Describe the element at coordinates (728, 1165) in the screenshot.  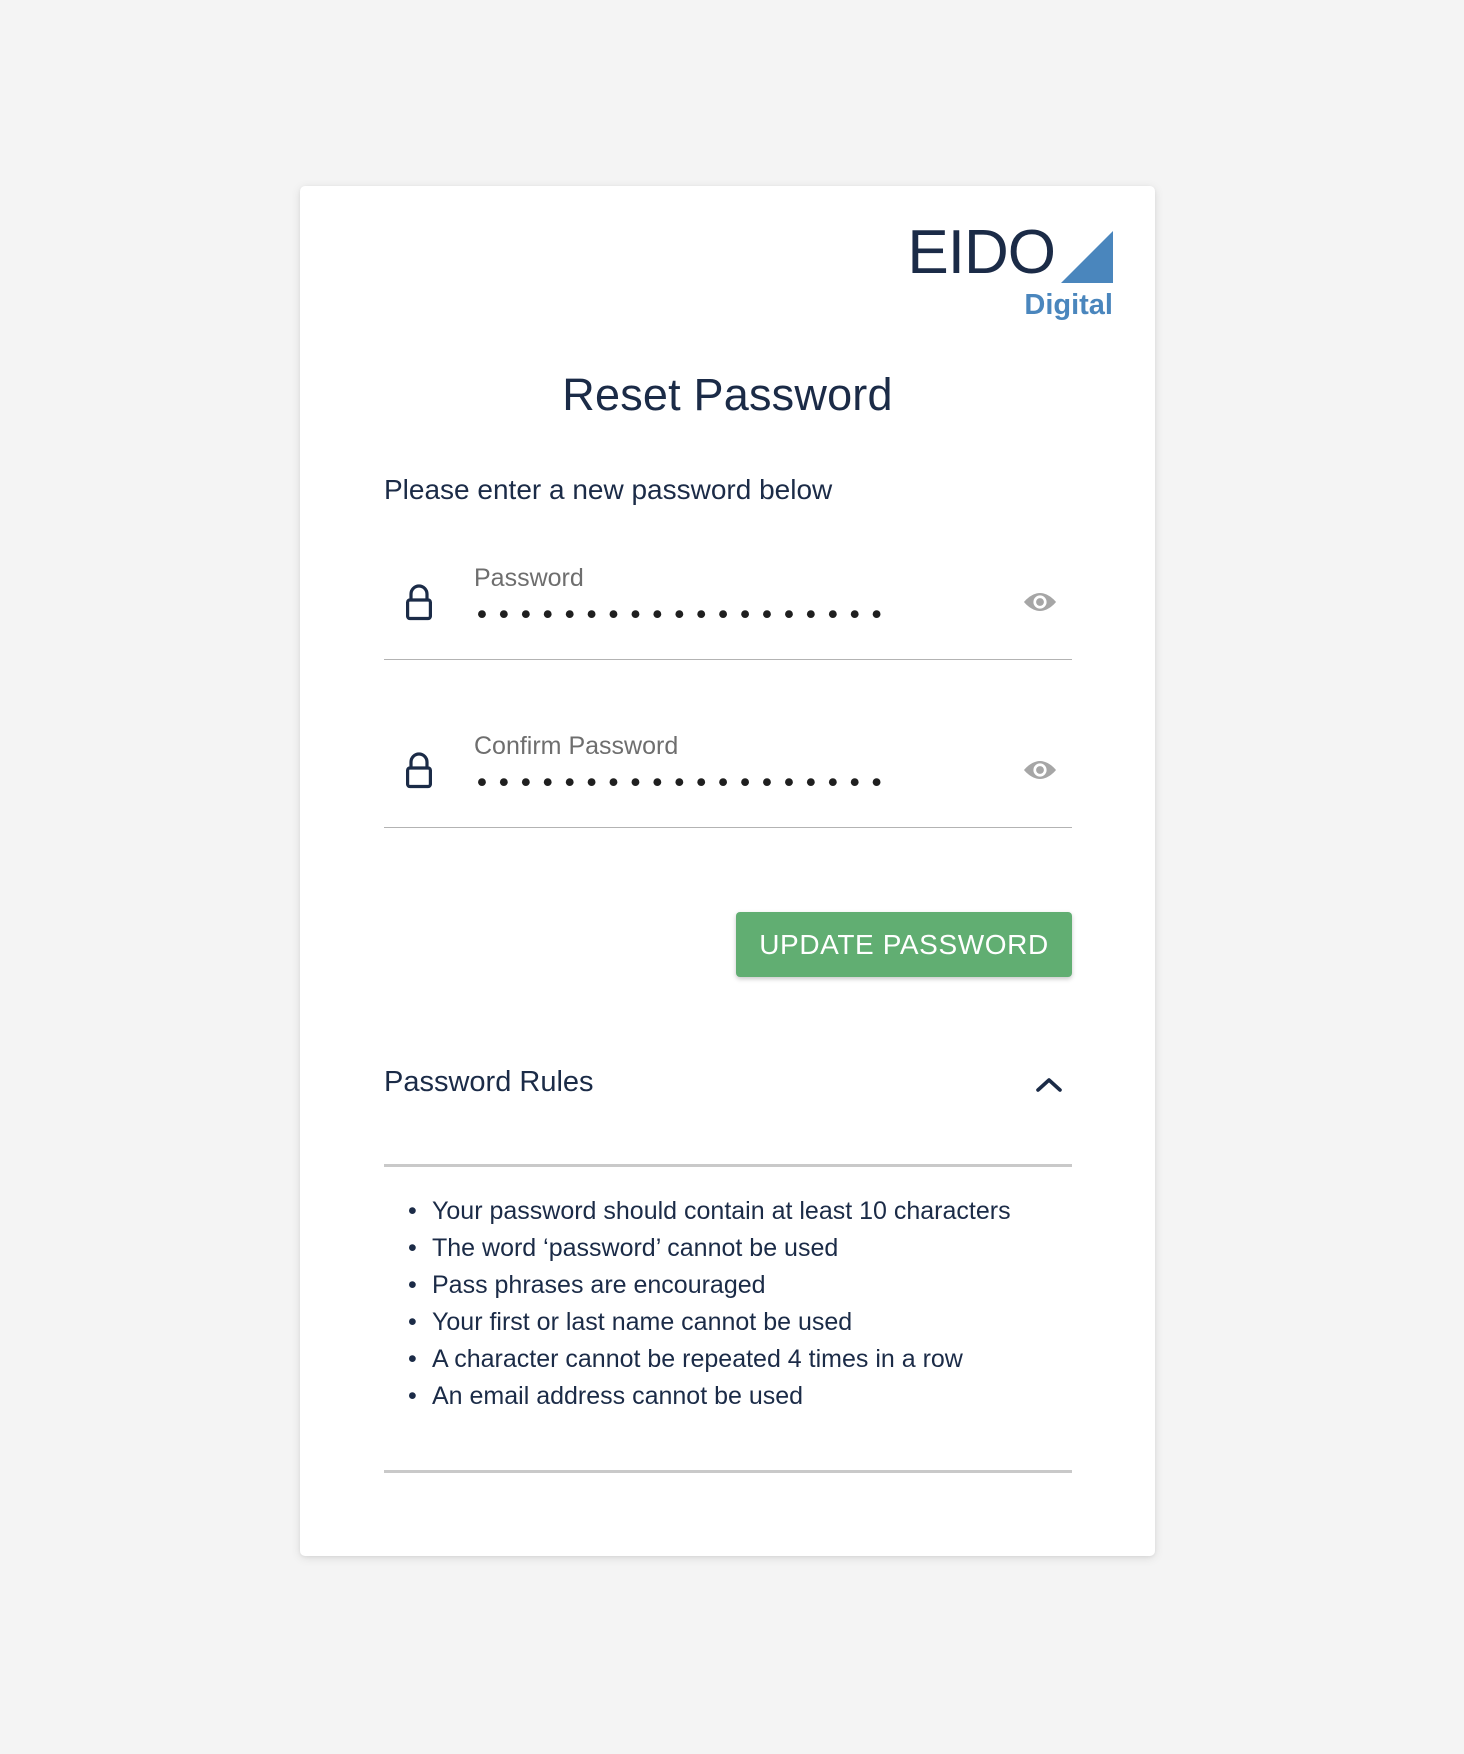
I see `rules-divider-top` at that location.